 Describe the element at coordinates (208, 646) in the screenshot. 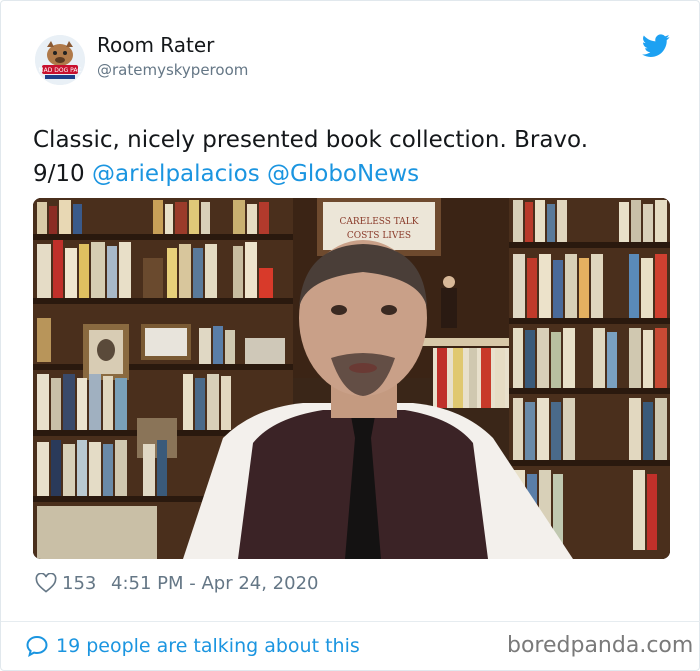

I see `people-talking-link: 19 people are talking about this` at that location.